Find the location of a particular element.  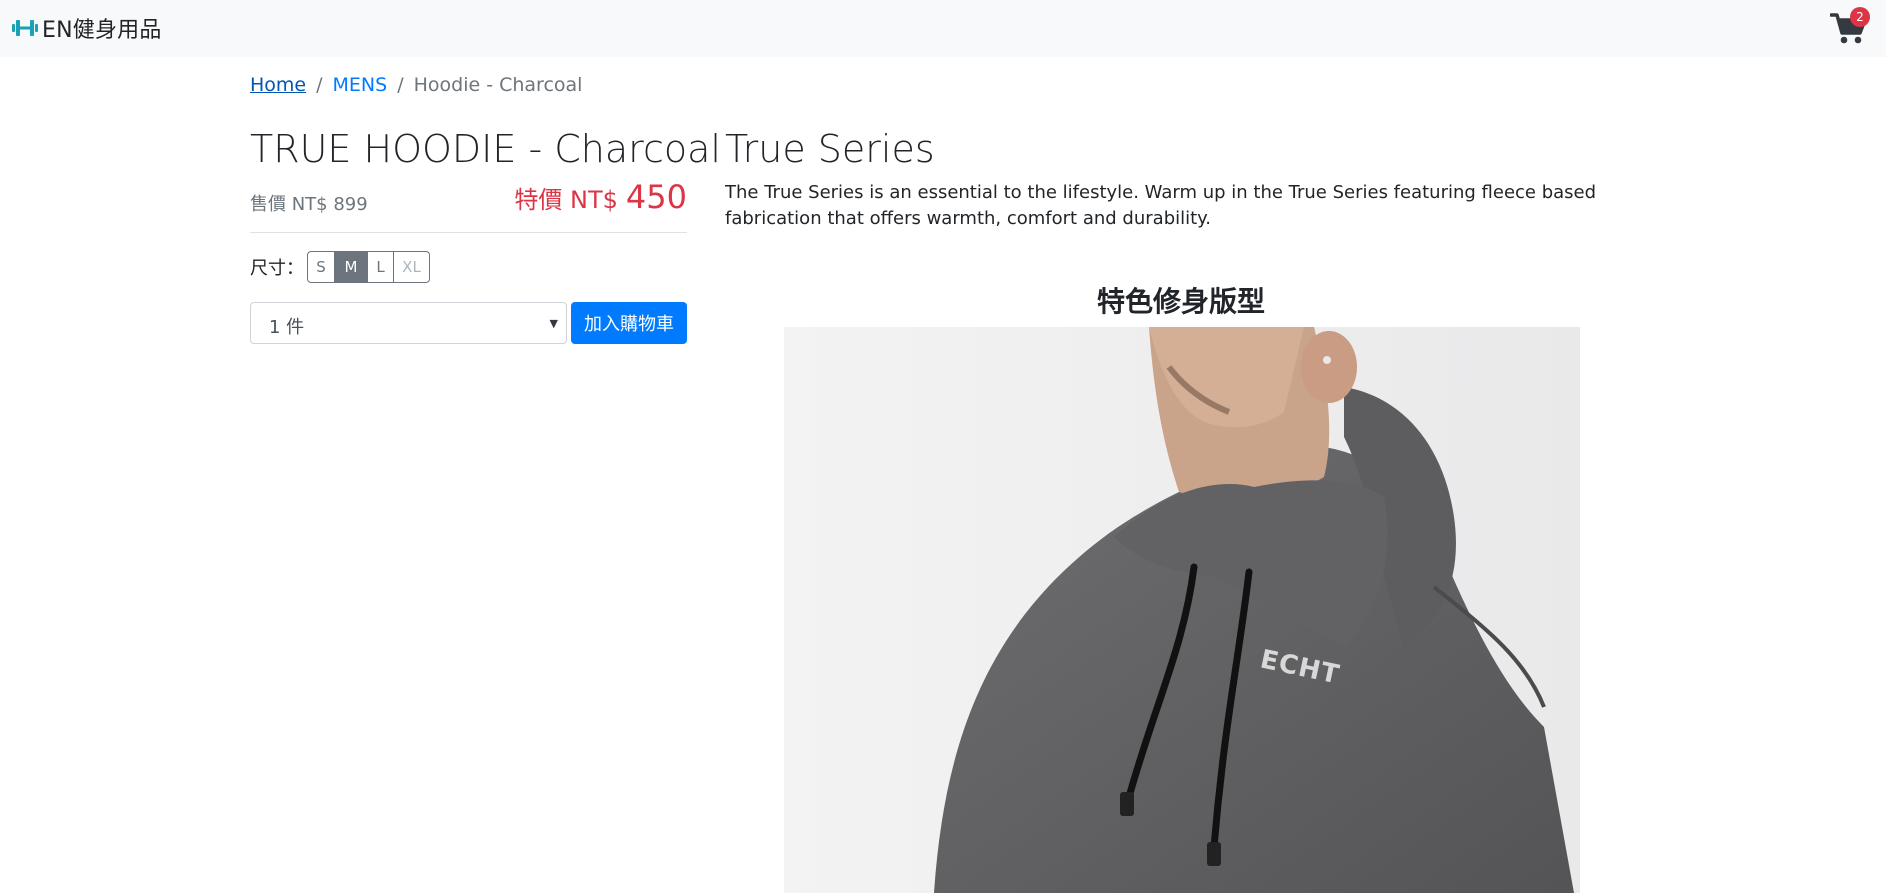

caret-down-icon: ▼ is located at coordinates (553, 323).